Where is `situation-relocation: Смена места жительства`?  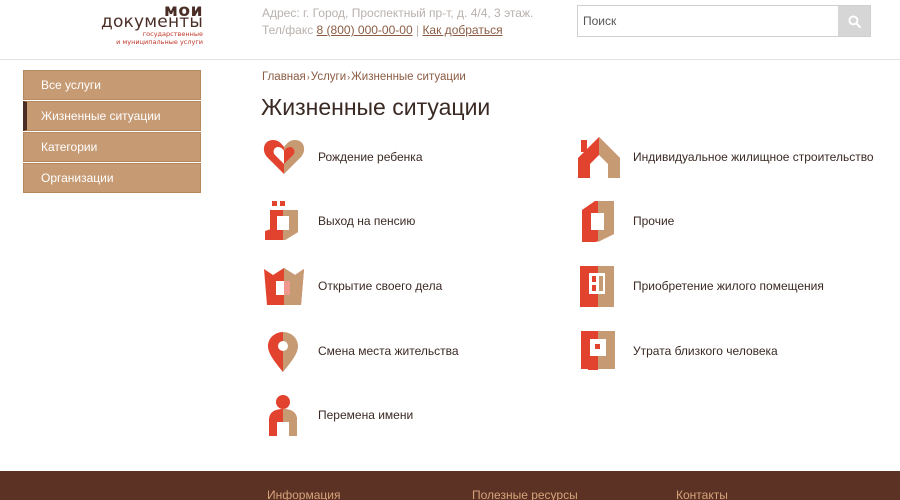
situation-relocation: Смена места жительства is located at coordinates (360, 351).